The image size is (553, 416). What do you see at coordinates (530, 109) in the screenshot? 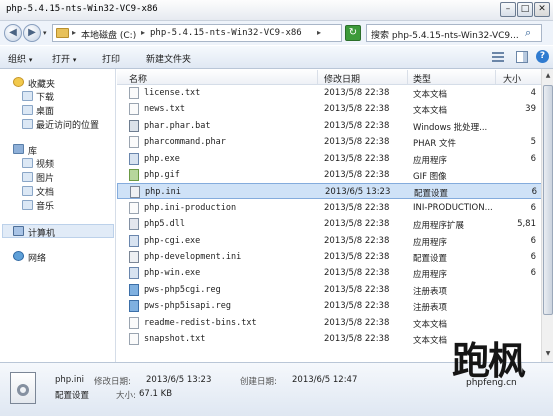
I see `file-size: 39` at bounding box center [530, 109].